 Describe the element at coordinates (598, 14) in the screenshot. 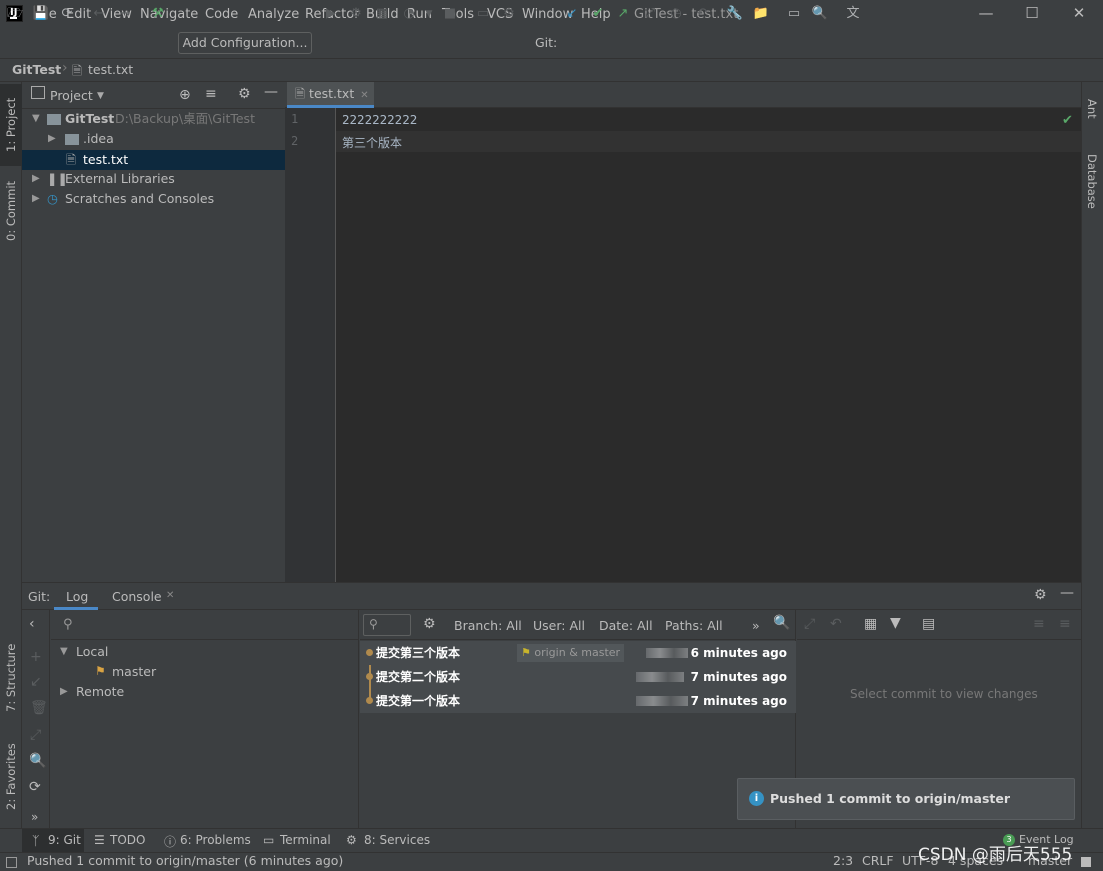

I see `git-commit-check-icon: ✔` at that location.